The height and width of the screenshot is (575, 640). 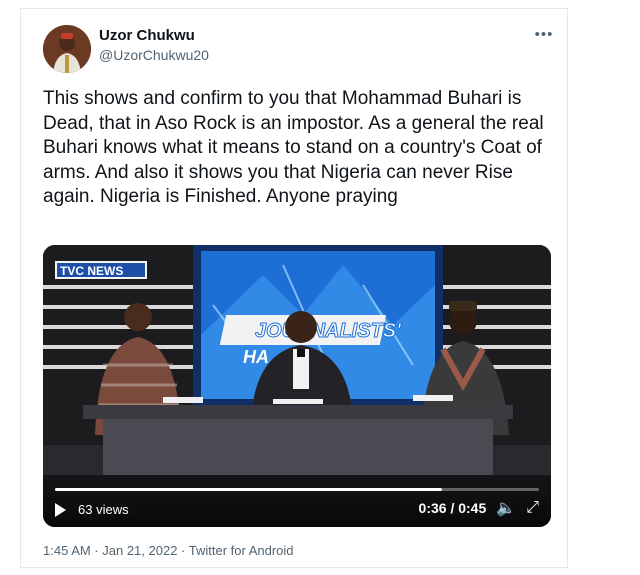 What do you see at coordinates (103, 509) in the screenshot?
I see `views-count: 63 views` at bounding box center [103, 509].